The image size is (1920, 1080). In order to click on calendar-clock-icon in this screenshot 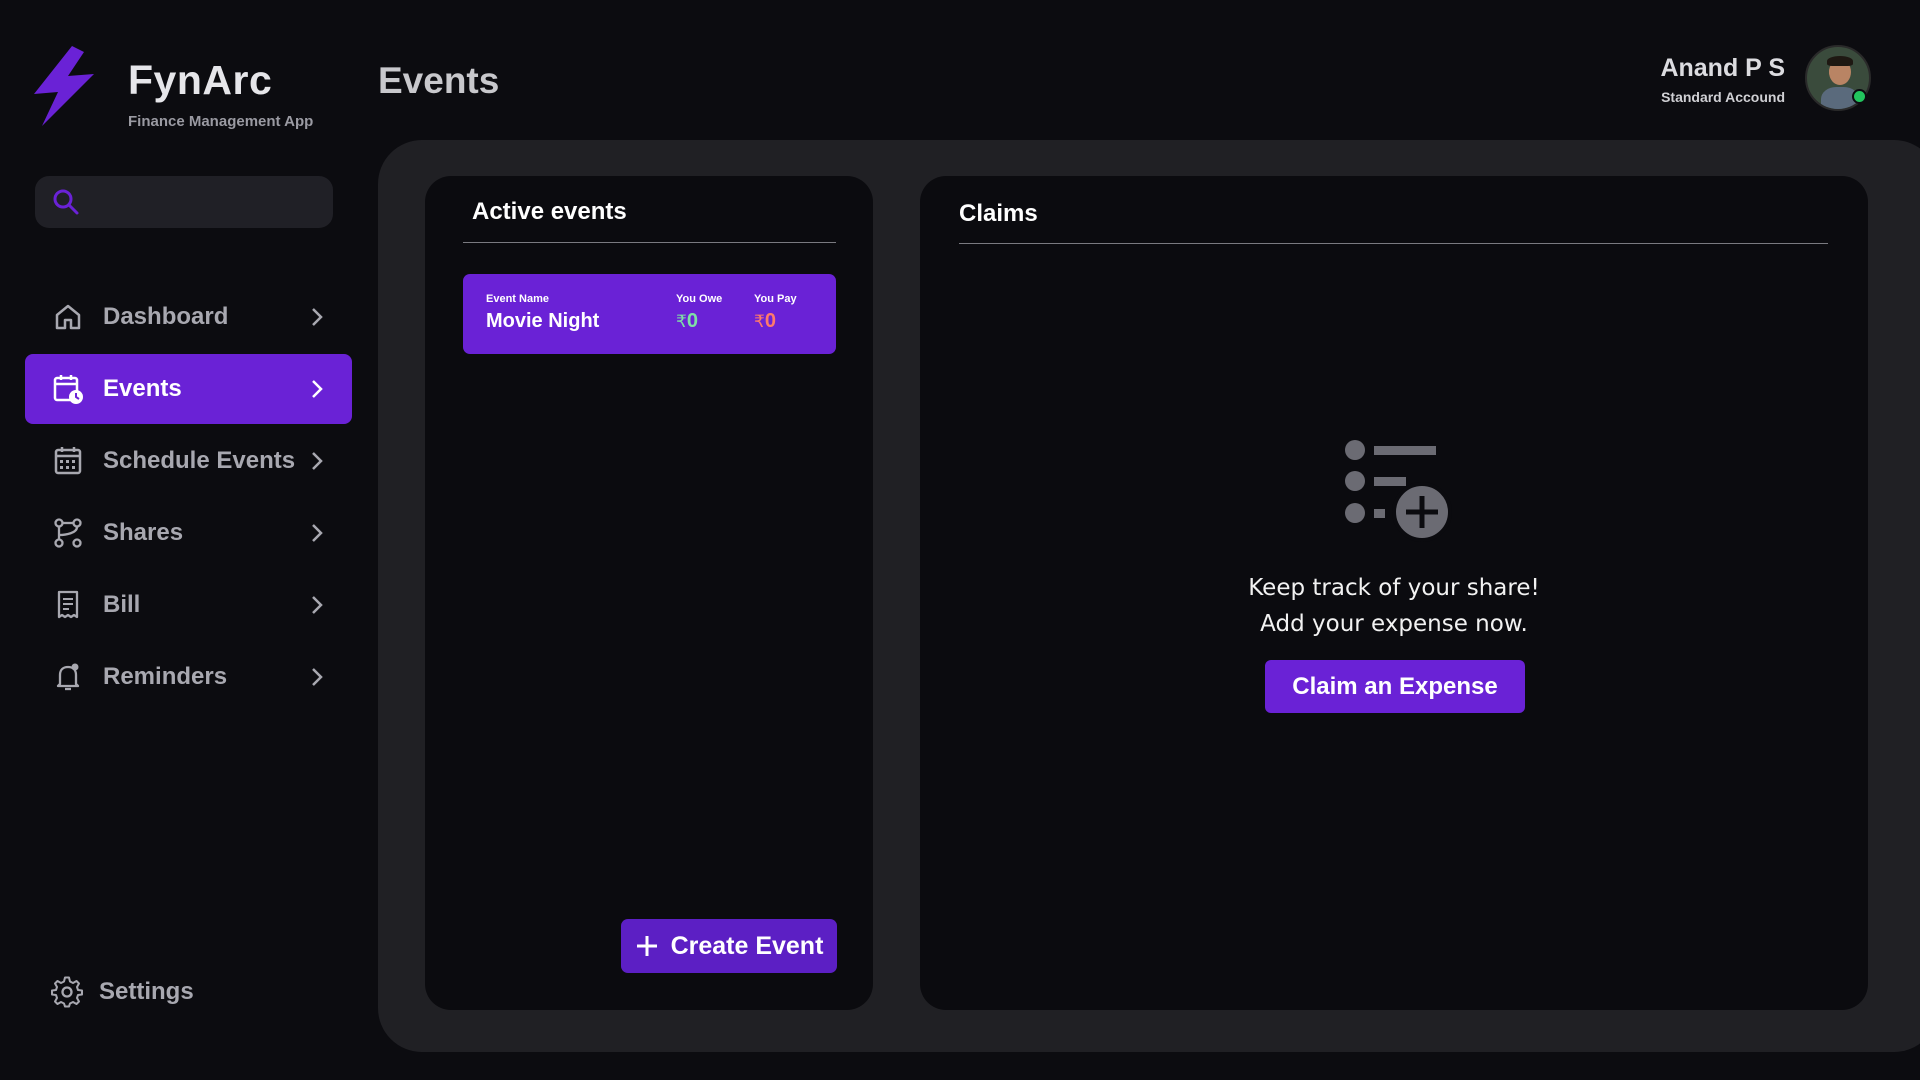, I will do `click(68, 389)`.